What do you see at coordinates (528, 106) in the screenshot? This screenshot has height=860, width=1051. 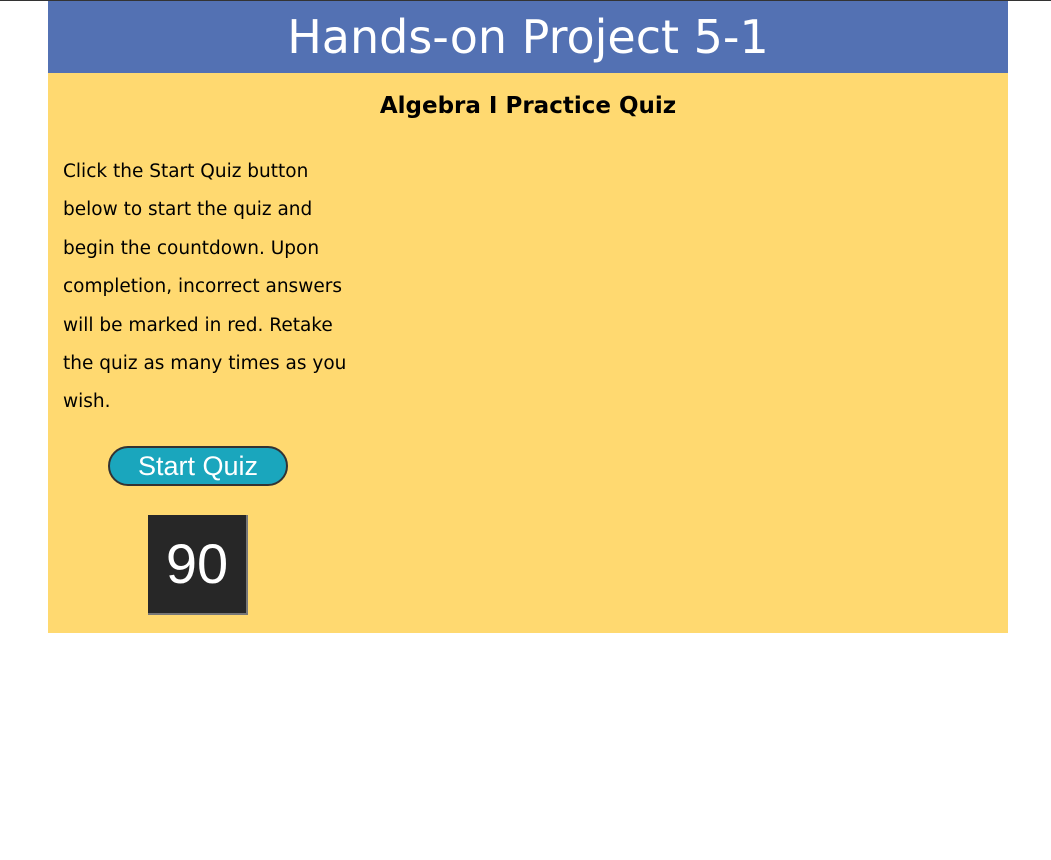 I see `quiz-title: Algebra I Practice Quiz` at bounding box center [528, 106].